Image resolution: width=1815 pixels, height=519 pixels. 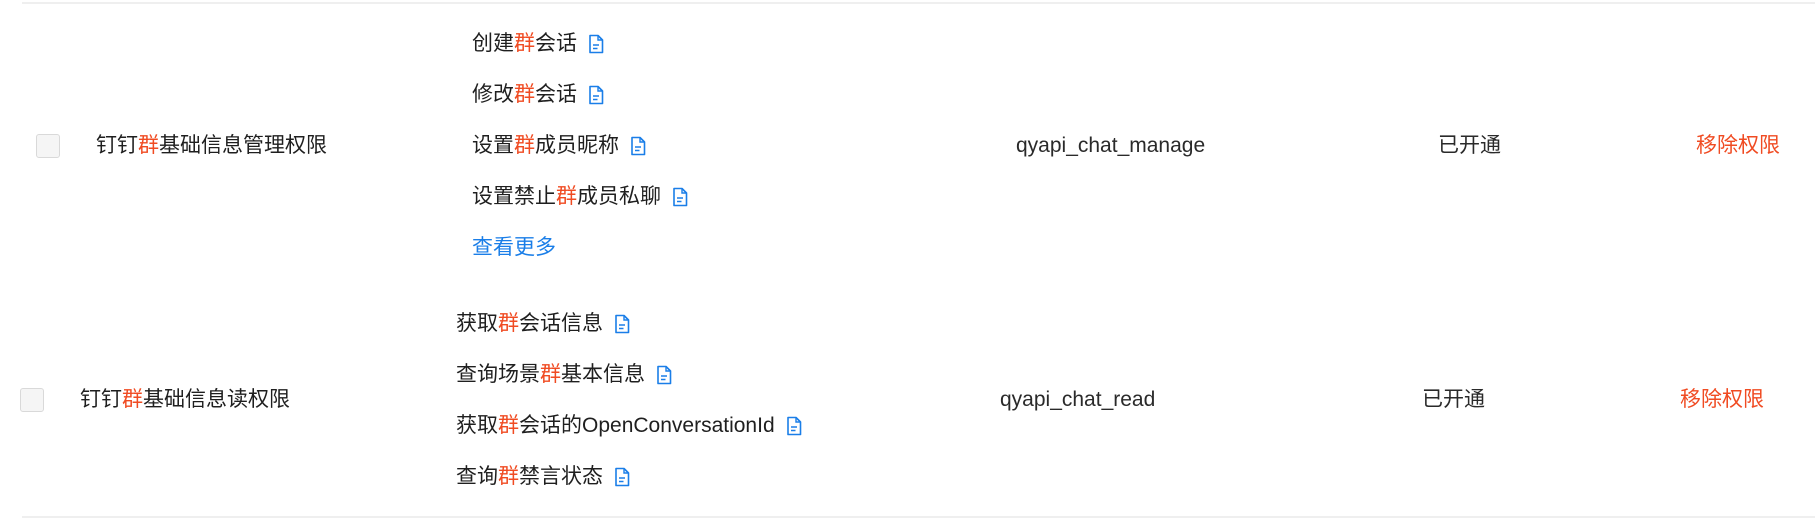 What do you see at coordinates (577, 145) in the screenshot?
I see `api-text-post: 成员昵称` at bounding box center [577, 145].